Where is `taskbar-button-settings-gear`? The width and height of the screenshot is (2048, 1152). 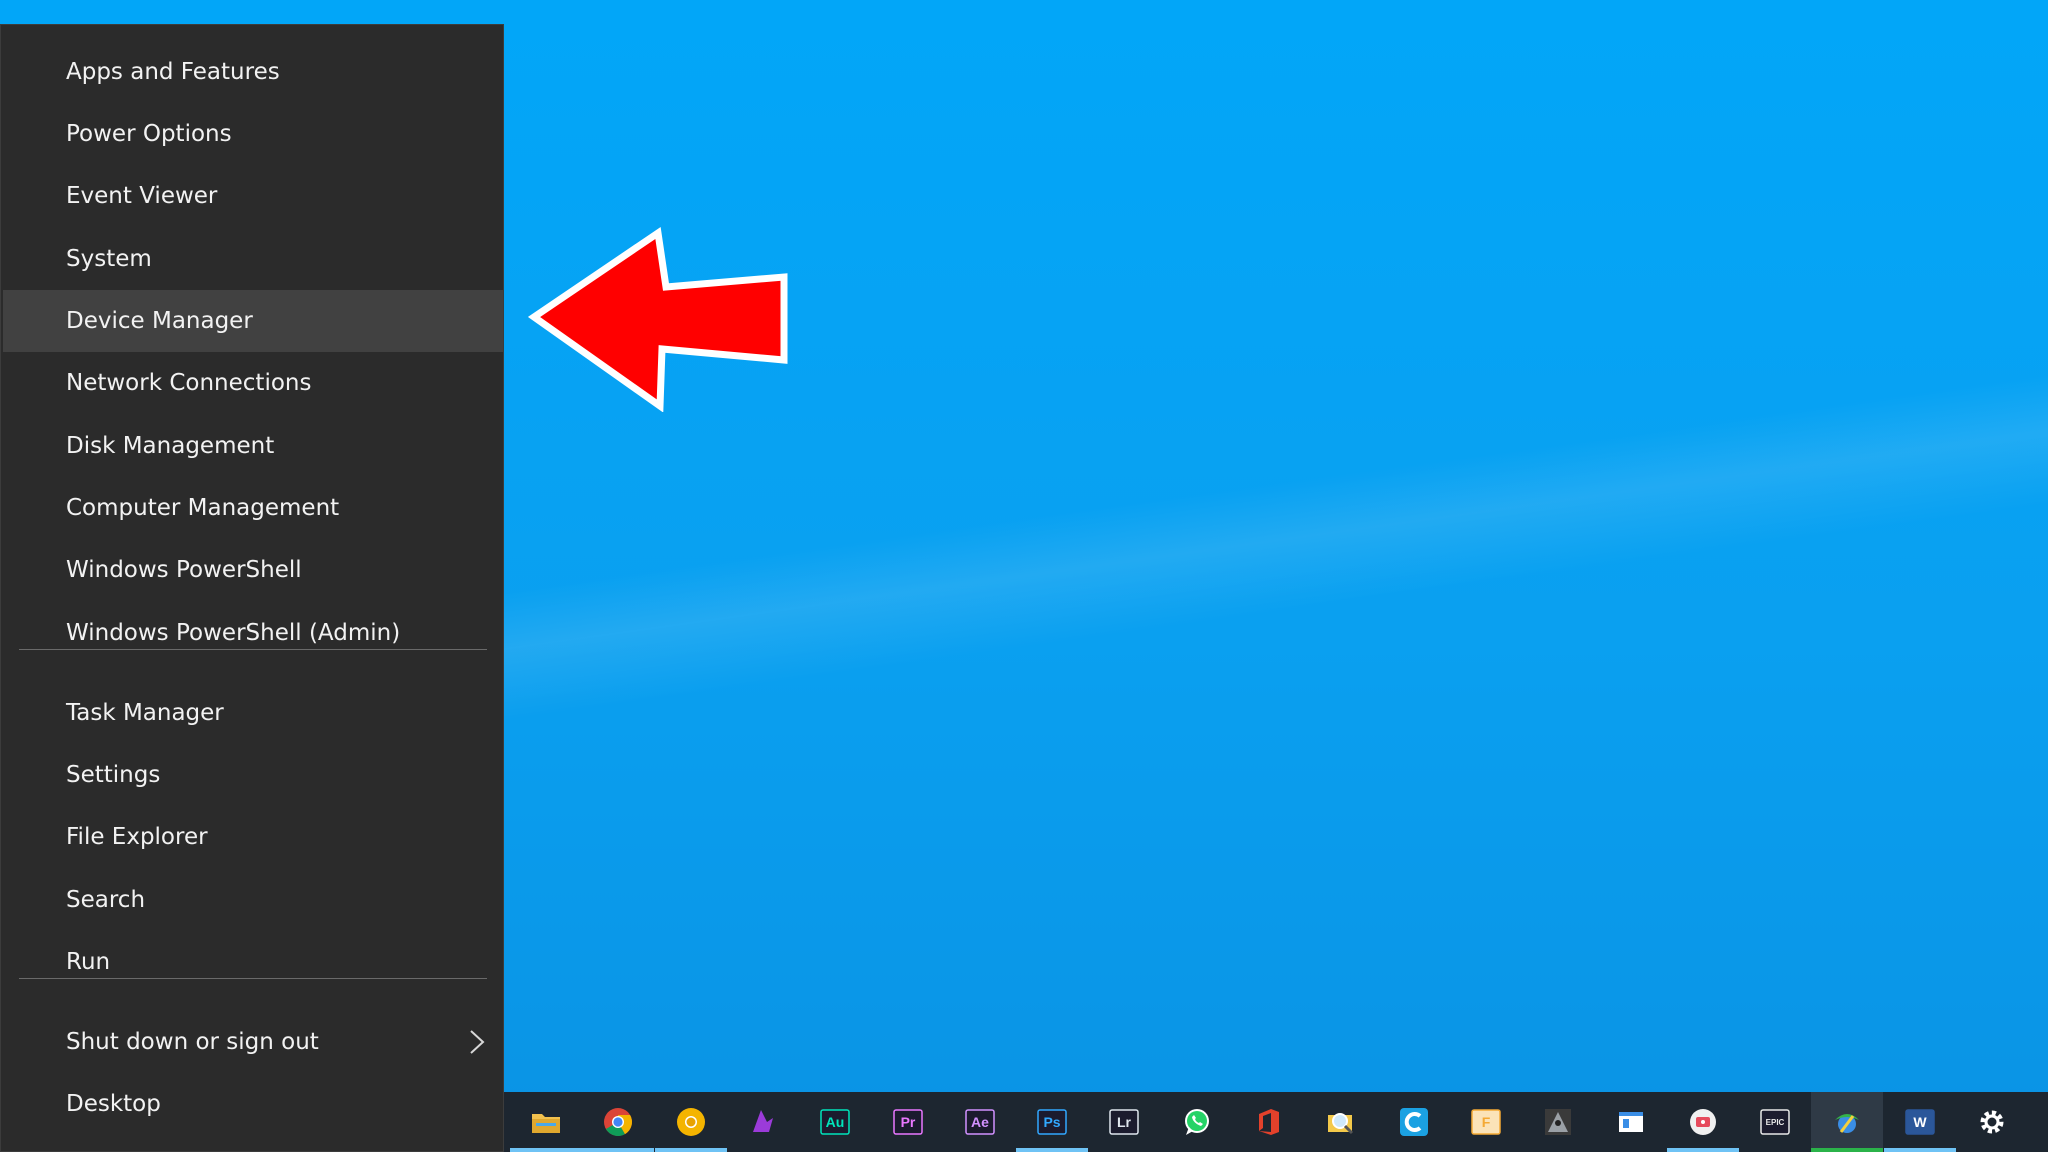
taskbar-button-settings-gear is located at coordinates (1992, 1122).